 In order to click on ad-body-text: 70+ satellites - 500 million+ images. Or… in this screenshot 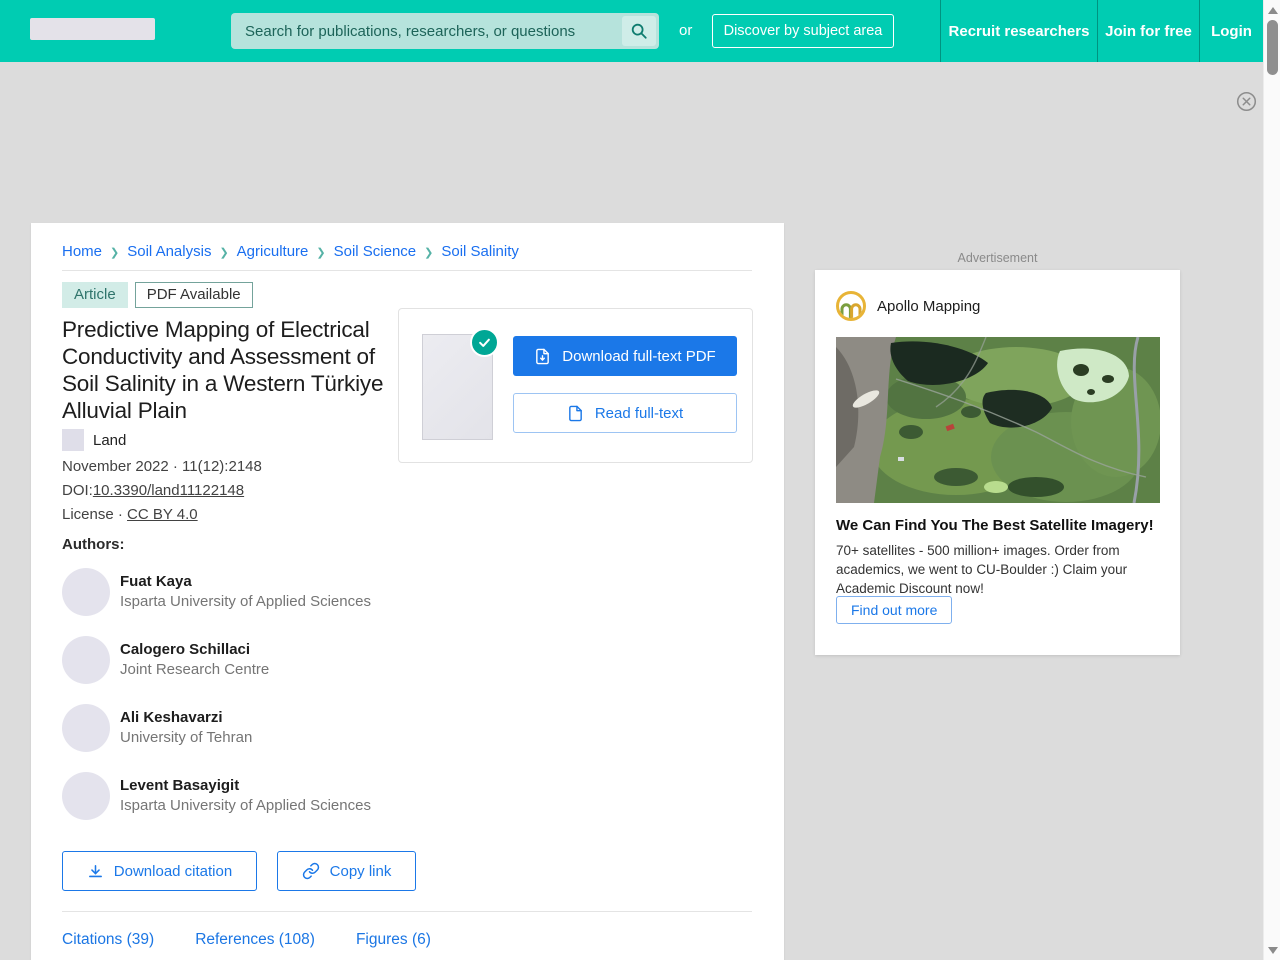, I will do `click(982, 569)`.